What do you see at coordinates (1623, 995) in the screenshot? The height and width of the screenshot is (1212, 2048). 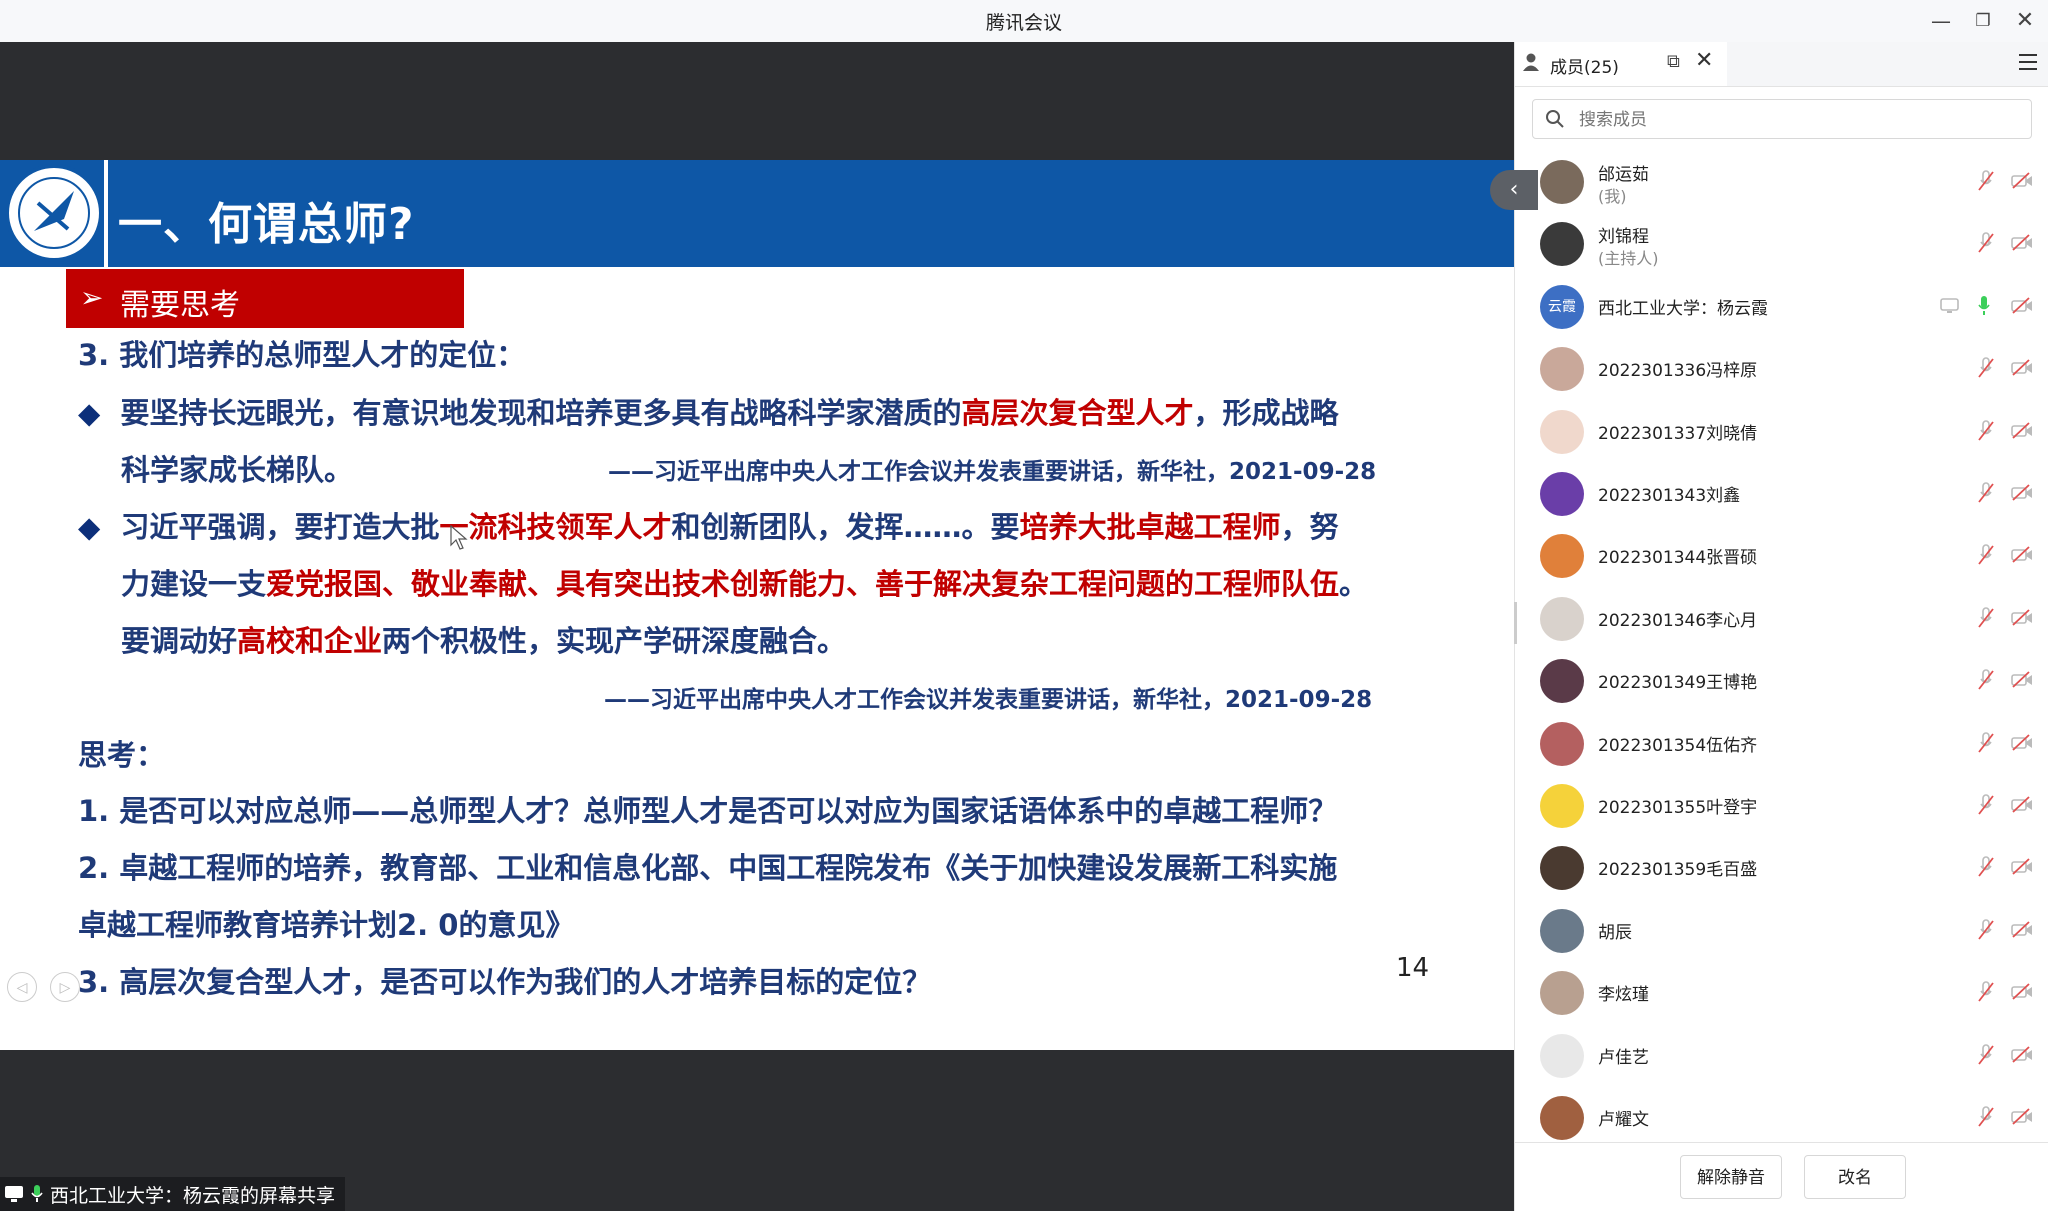 I see `member-name: 李炫瑾` at bounding box center [1623, 995].